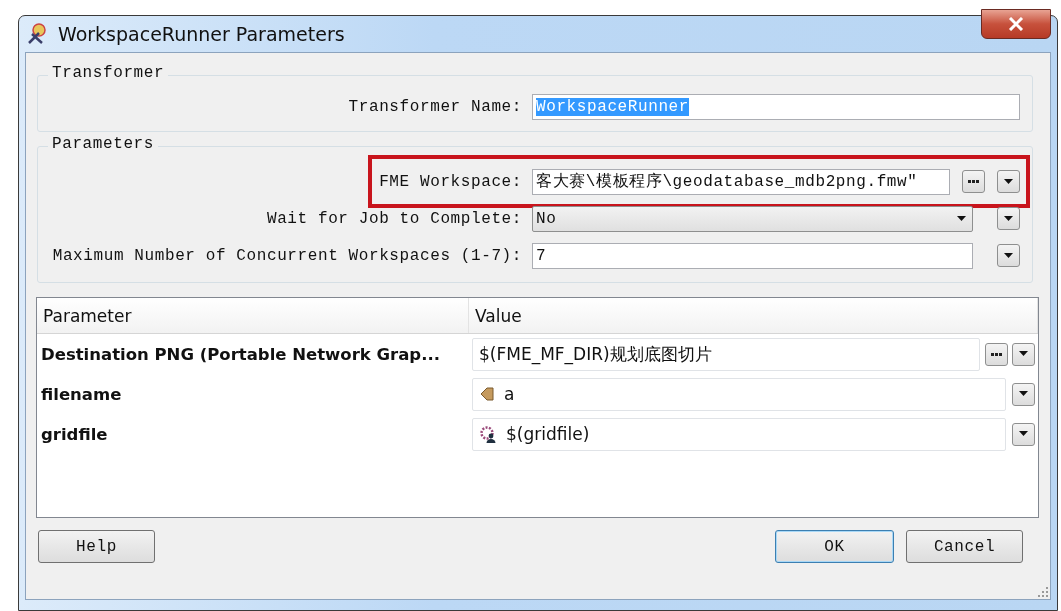 This screenshot has width=1061, height=611. I want to click on parameter-name: filename, so click(81, 394).